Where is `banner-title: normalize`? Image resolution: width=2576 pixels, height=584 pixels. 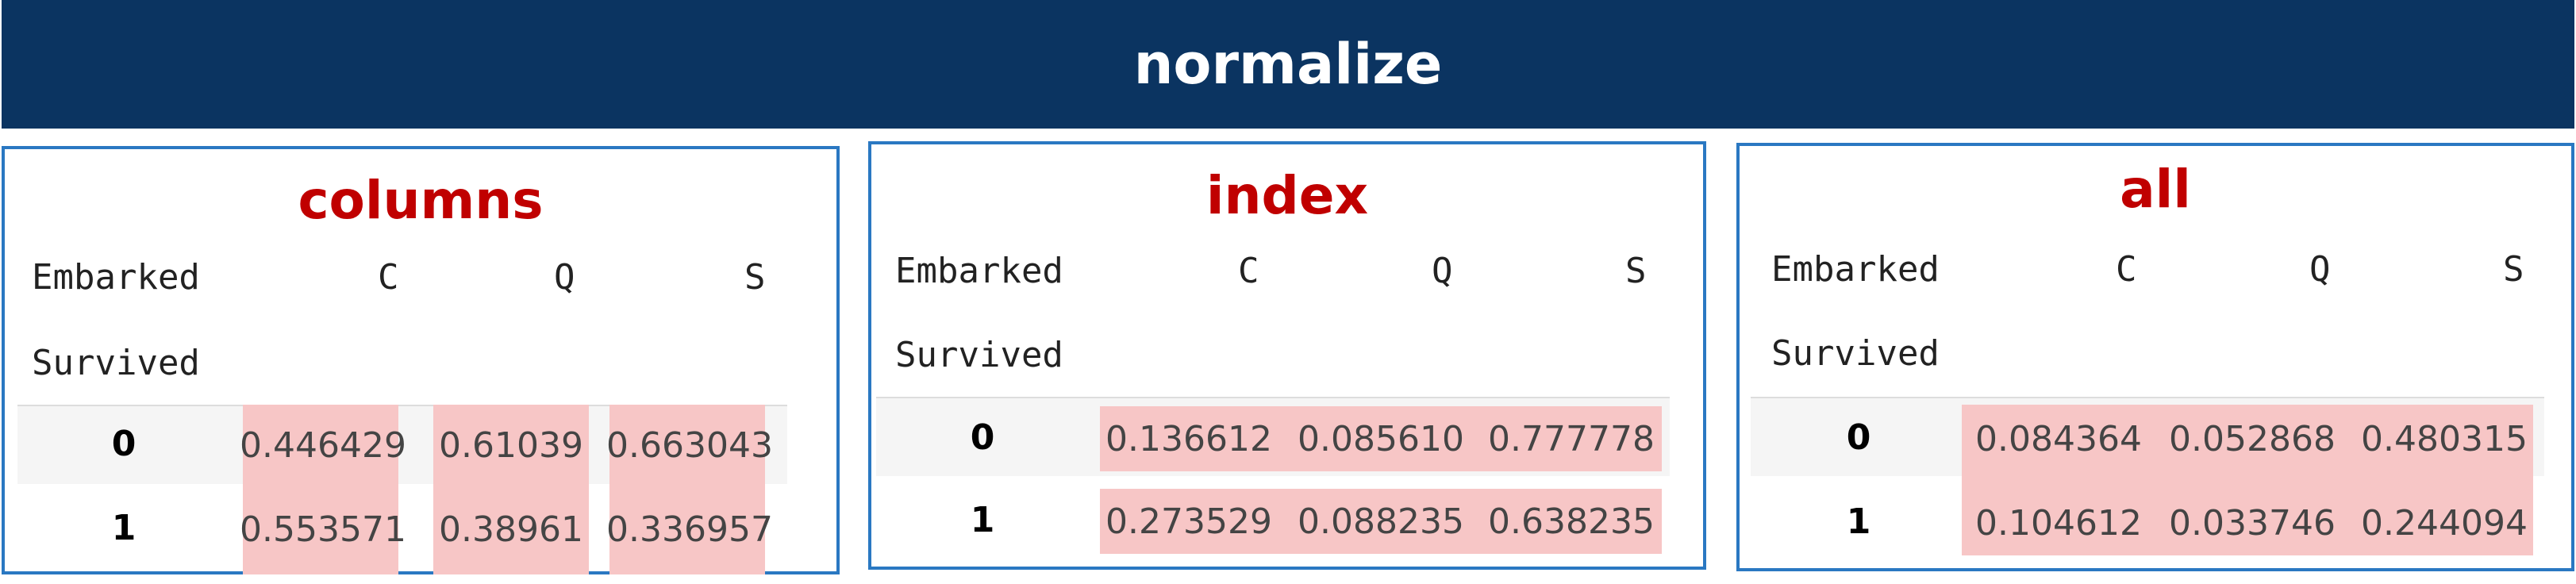 banner-title: normalize is located at coordinates (1288, 64).